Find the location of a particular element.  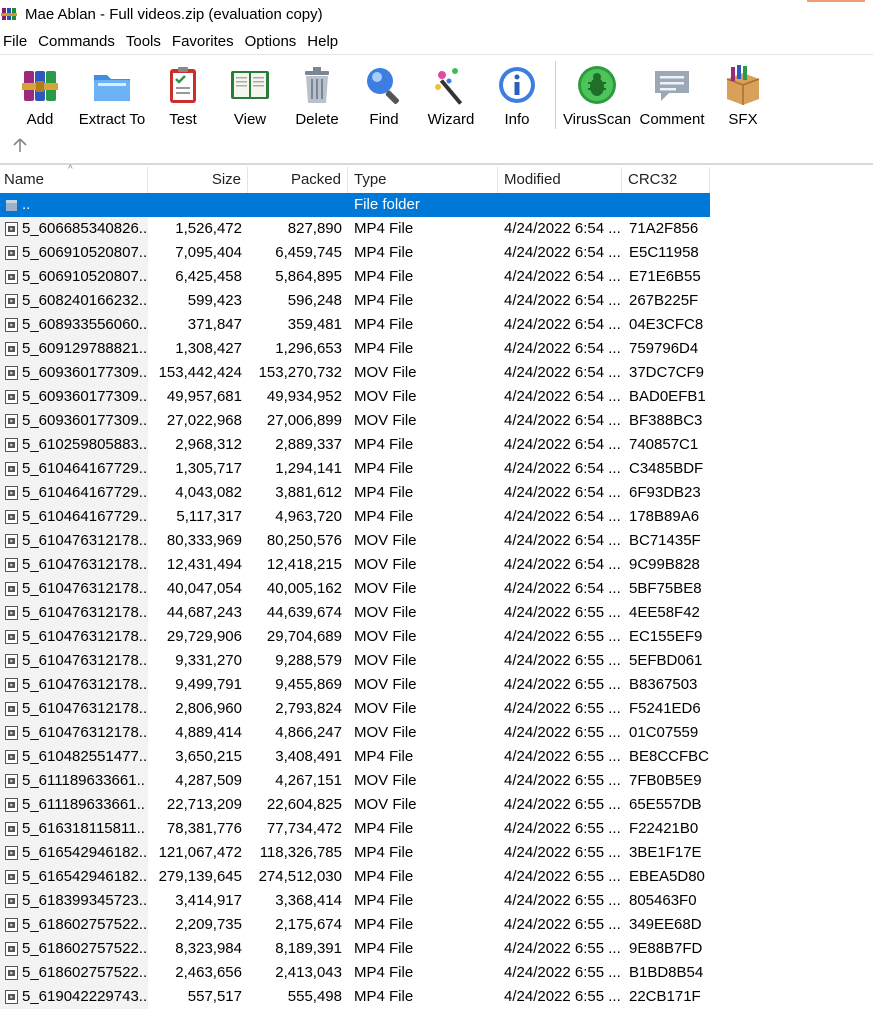

menu-tools: Tools is located at coordinates (144, 42).